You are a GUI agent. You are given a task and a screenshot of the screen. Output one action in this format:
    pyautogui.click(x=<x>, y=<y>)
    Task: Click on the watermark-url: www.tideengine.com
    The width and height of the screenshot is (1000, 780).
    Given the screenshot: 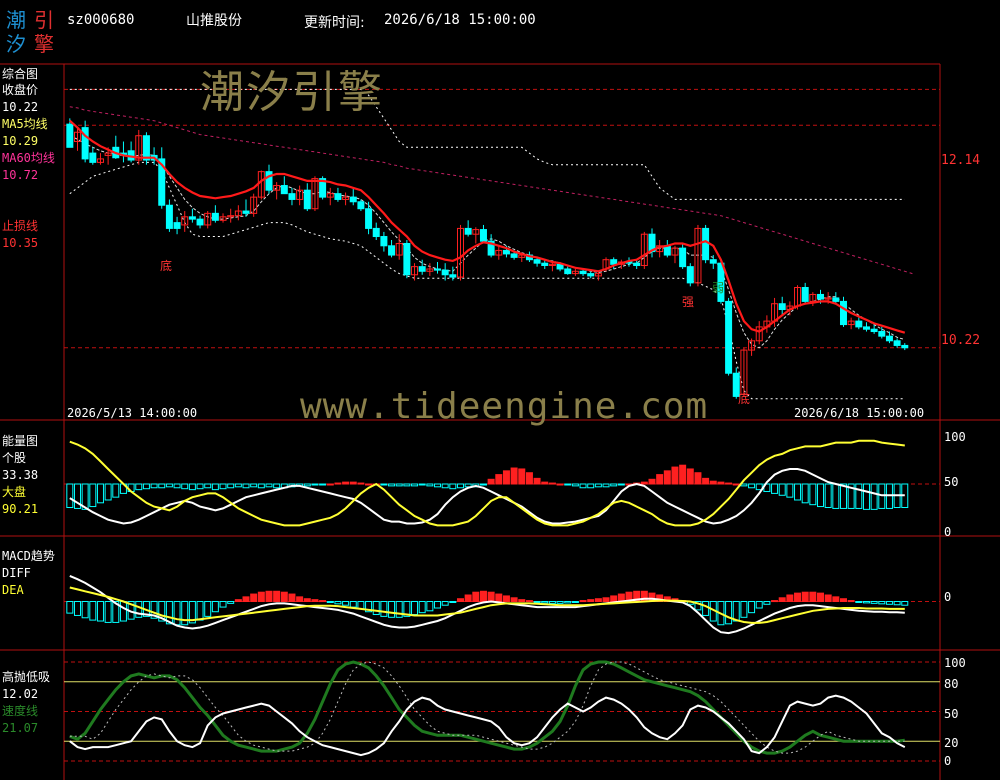 What is the action you would take?
    pyautogui.click(x=504, y=406)
    